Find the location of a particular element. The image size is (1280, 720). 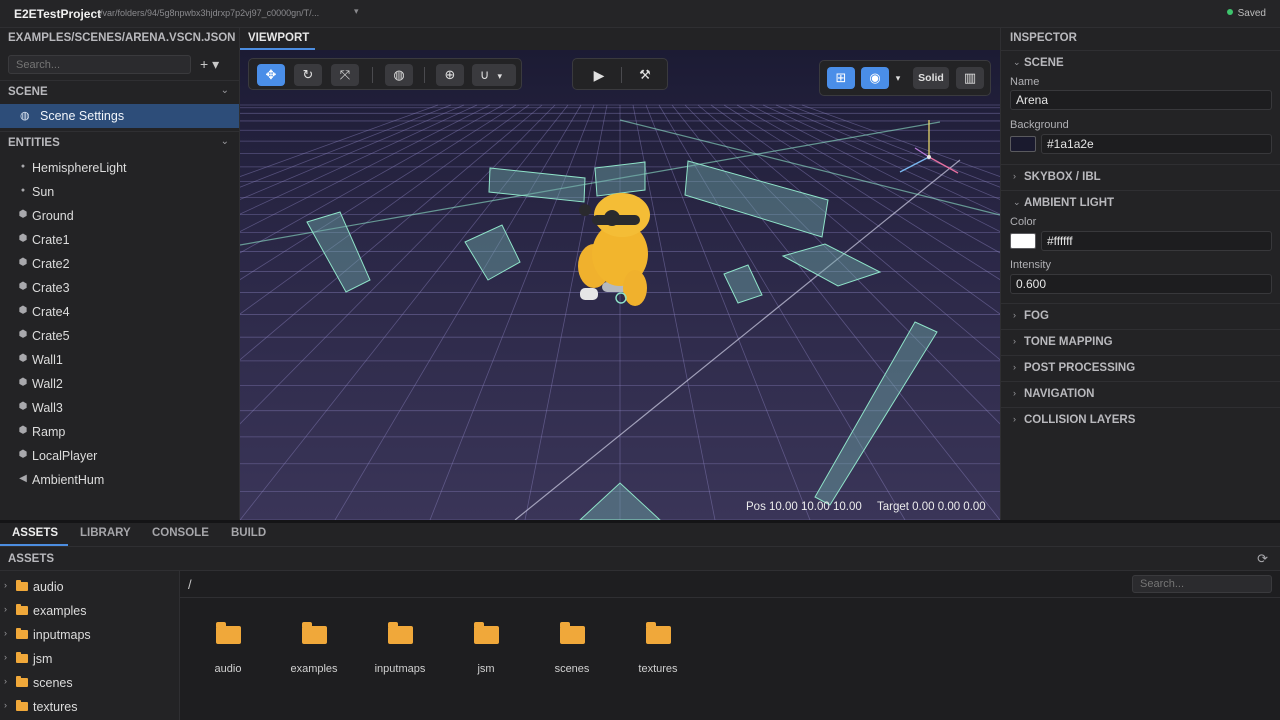

wall2-mesh is located at coordinates (756, 199).